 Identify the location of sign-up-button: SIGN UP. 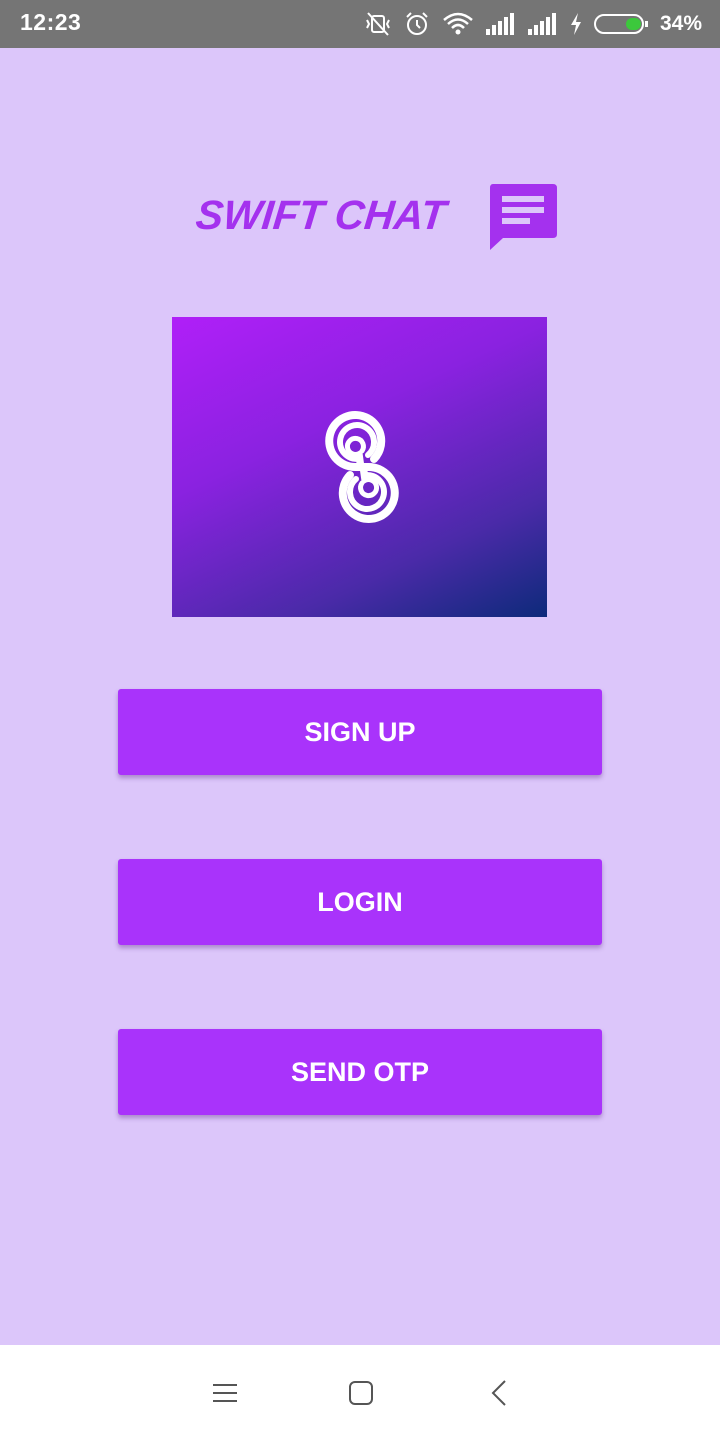
(360, 732).